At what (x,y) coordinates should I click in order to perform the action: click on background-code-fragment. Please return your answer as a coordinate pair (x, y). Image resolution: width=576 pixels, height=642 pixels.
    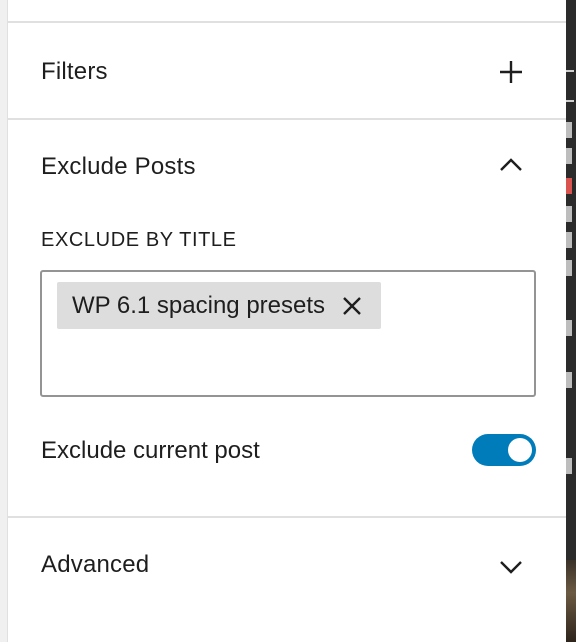
    Looking at the image, I should click on (570, 272).